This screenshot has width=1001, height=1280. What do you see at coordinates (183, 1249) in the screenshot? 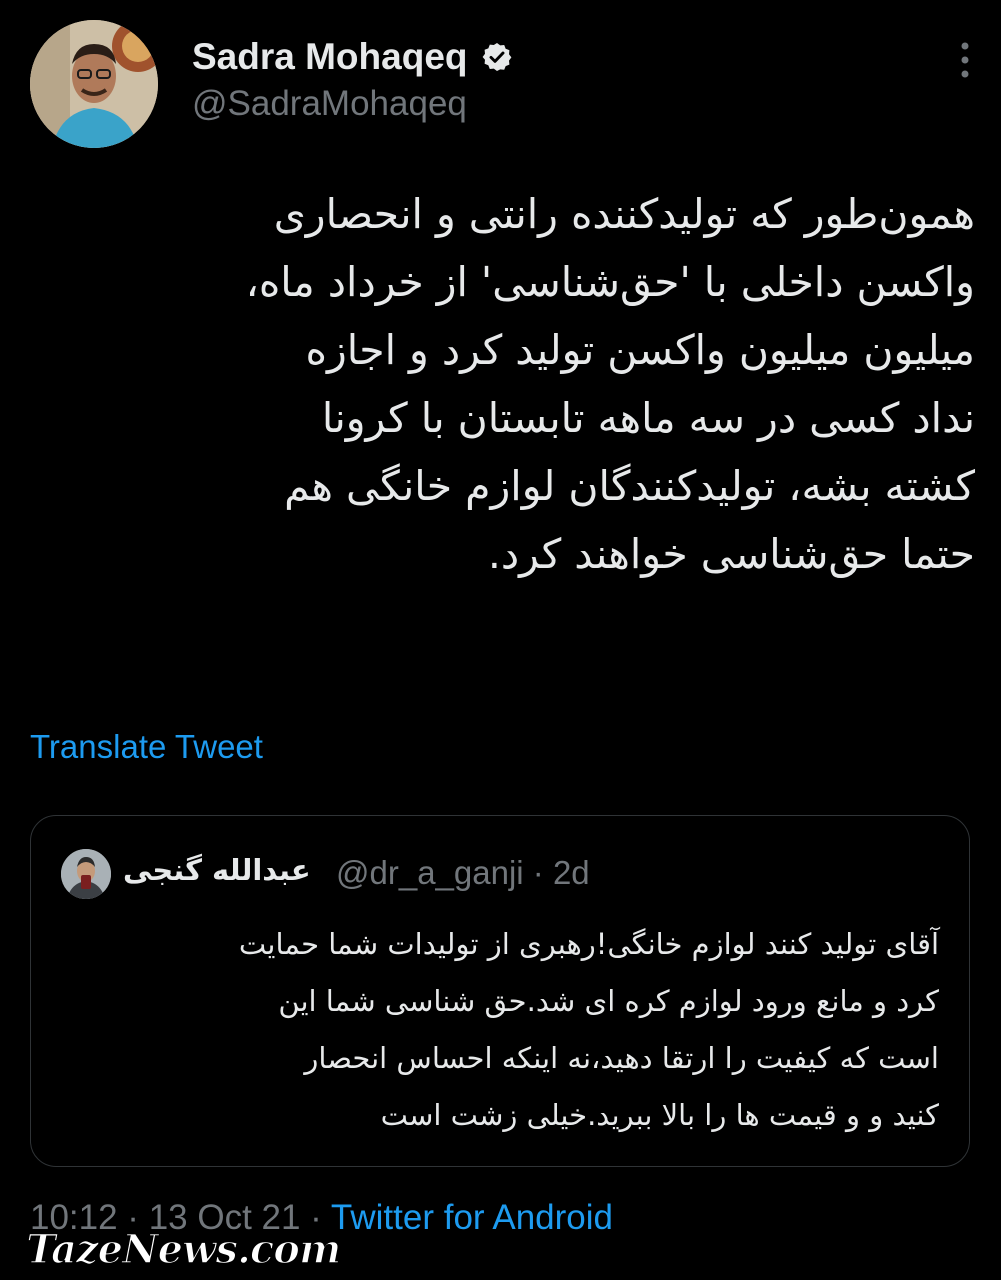
I see `watermark-logo: TazeNews.com` at bounding box center [183, 1249].